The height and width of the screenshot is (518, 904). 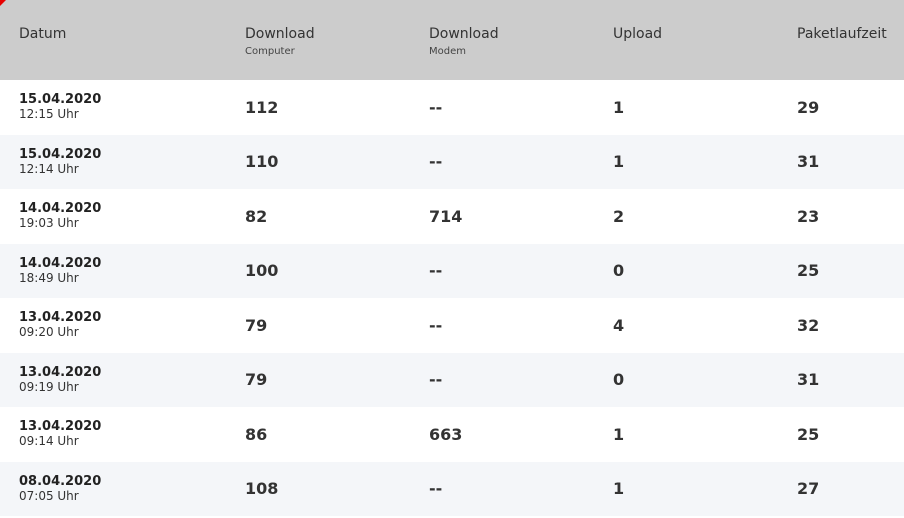 What do you see at coordinates (842, 34) in the screenshot?
I see `header-paketlaufzeit-label: Paketlaufzeit` at bounding box center [842, 34].